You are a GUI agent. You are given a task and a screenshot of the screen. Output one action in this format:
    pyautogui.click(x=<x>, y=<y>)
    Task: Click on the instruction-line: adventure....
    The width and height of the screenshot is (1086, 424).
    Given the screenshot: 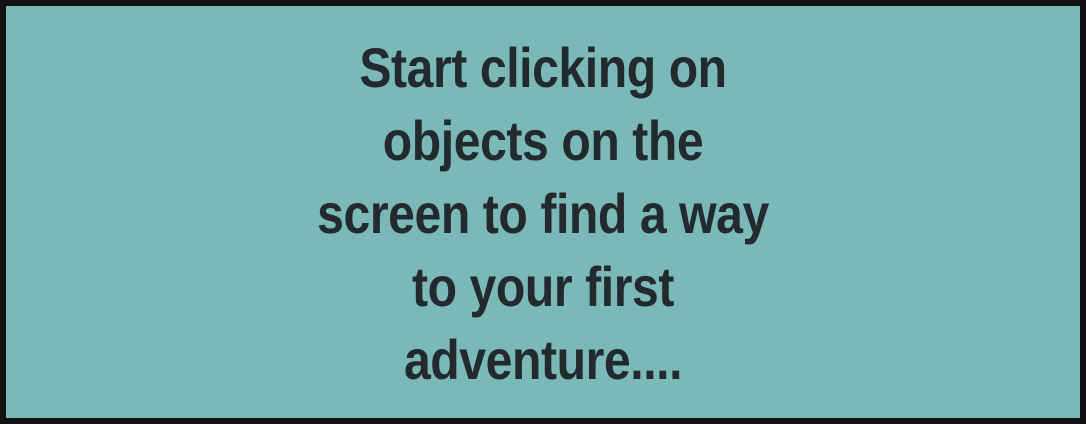 What is the action you would take?
    pyautogui.click(x=543, y=359)
    